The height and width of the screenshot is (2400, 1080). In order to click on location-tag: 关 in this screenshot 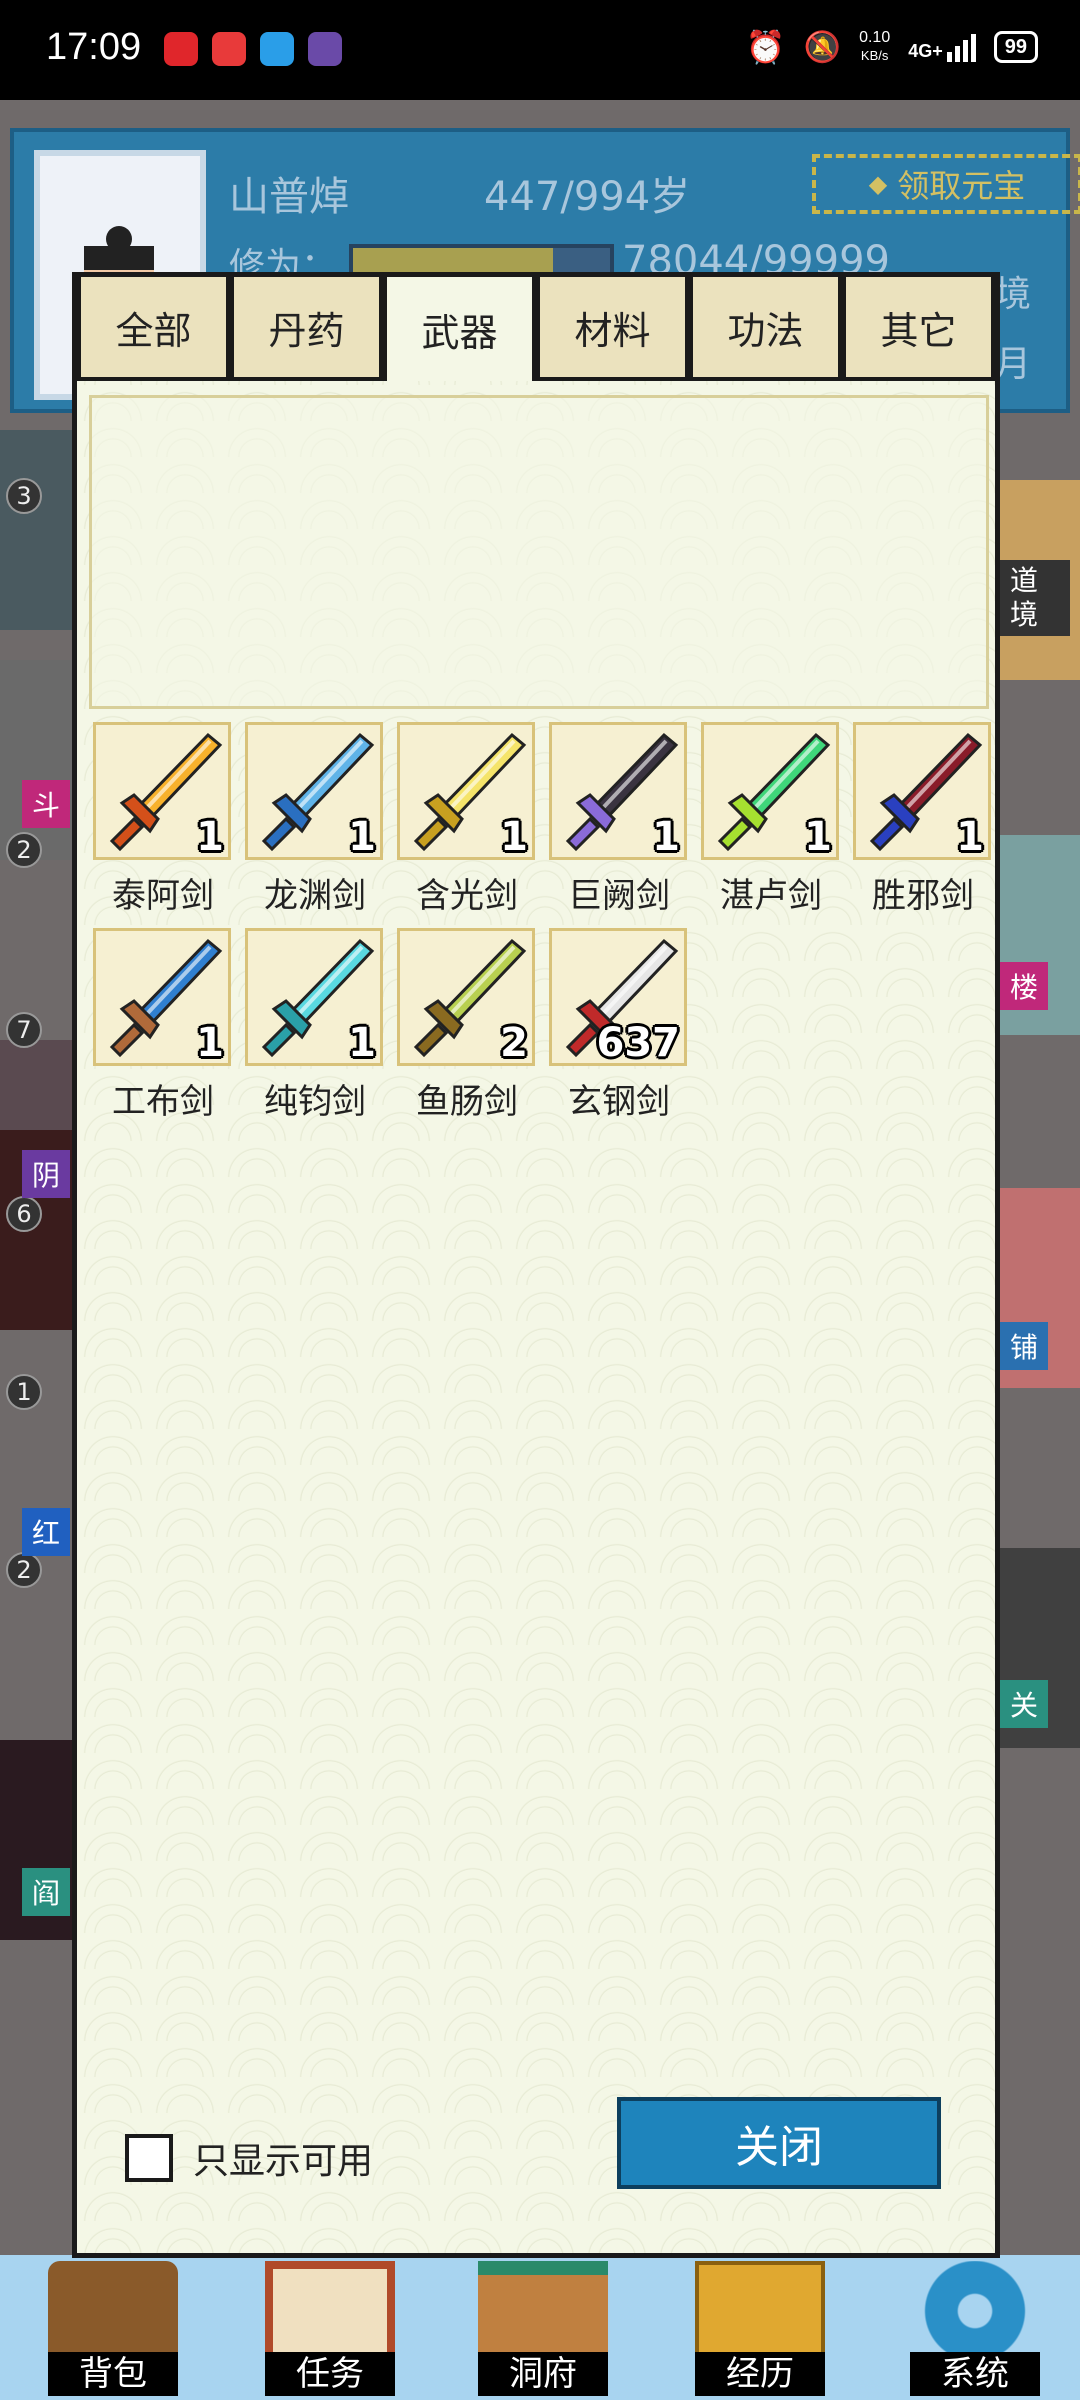, I will do `click(1024, 1704)`.